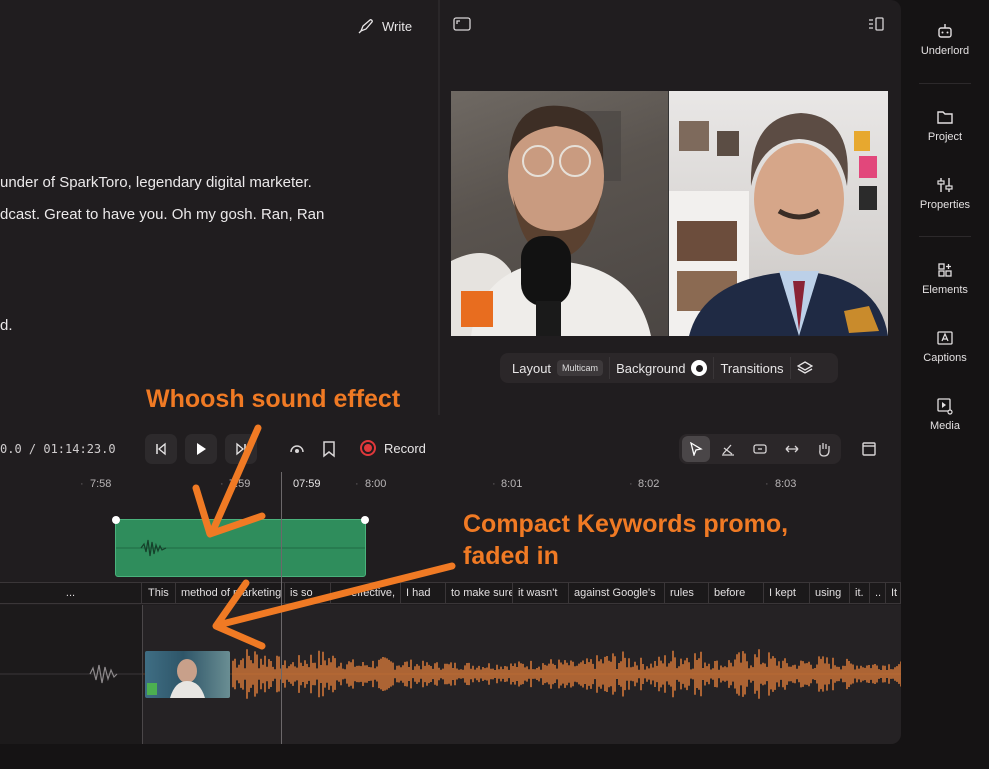  Describe the element at coordinates (945, 31) in the screenshot. I see `robot-icon` at that location.